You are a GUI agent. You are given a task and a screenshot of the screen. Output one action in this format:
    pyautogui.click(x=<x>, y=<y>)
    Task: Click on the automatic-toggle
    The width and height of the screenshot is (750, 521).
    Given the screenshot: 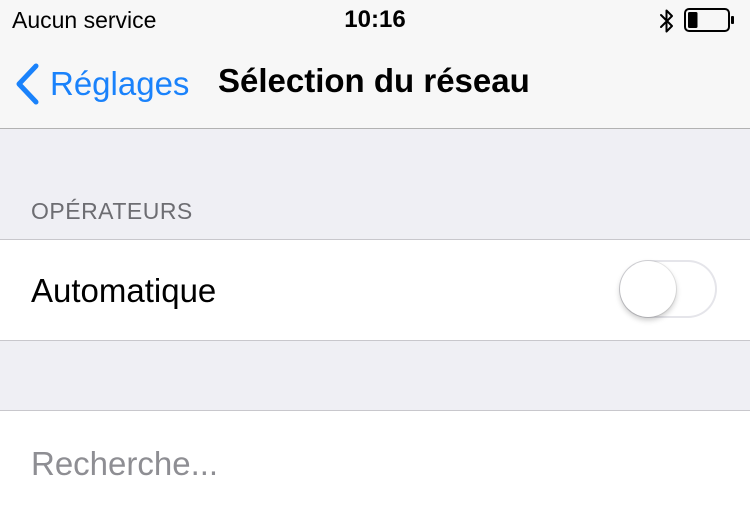 What is the action you would take?
    pyautogui.click(x=668, y=289)
    